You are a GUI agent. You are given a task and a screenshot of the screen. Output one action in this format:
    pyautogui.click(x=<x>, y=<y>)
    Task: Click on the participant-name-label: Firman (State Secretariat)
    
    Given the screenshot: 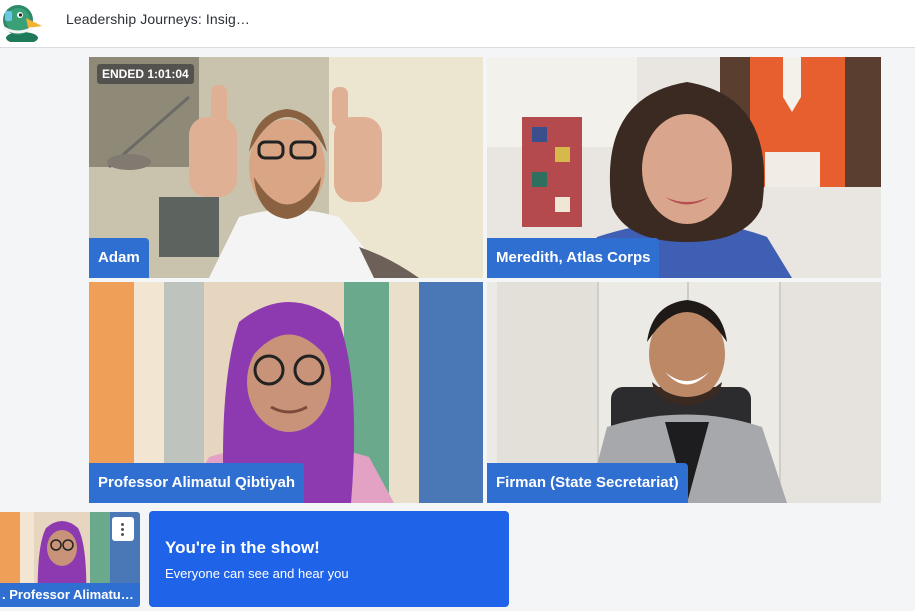 What is the action you would take?
    pyautogui.click(x=587, y=483)
    